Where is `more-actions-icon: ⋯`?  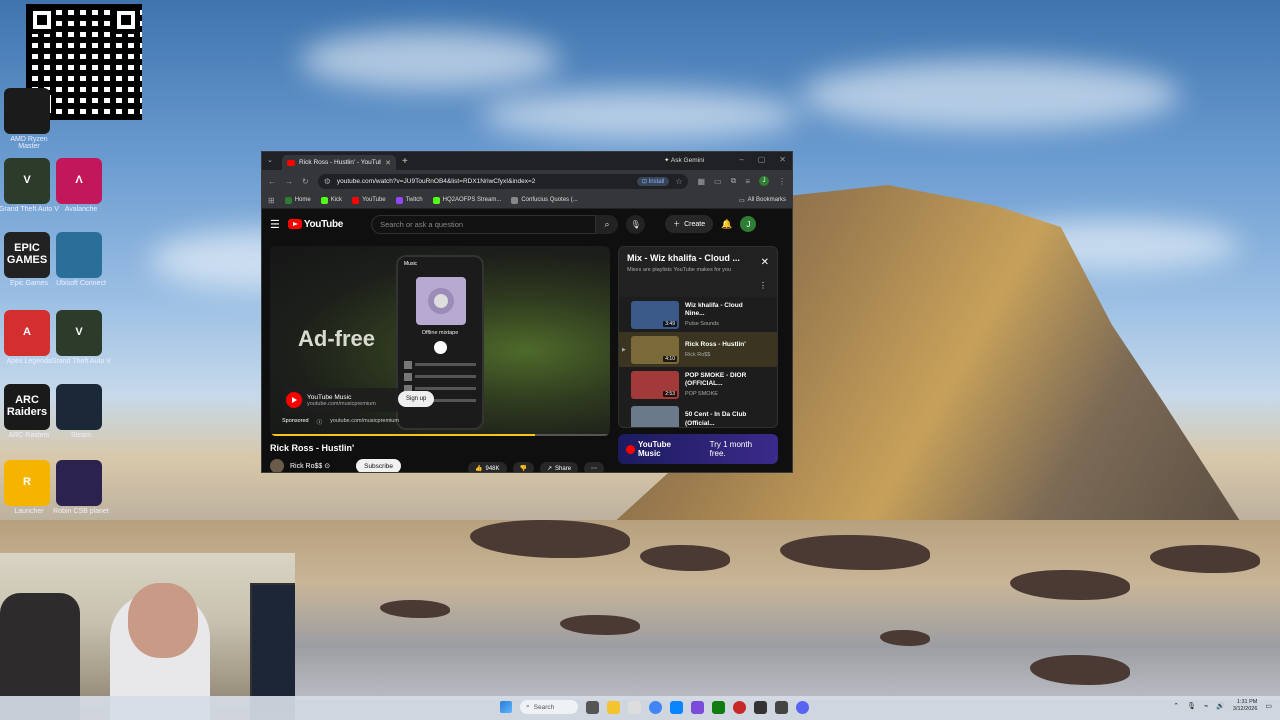
more-actions-icon: ⋯ is located at coordinates (594, 467).